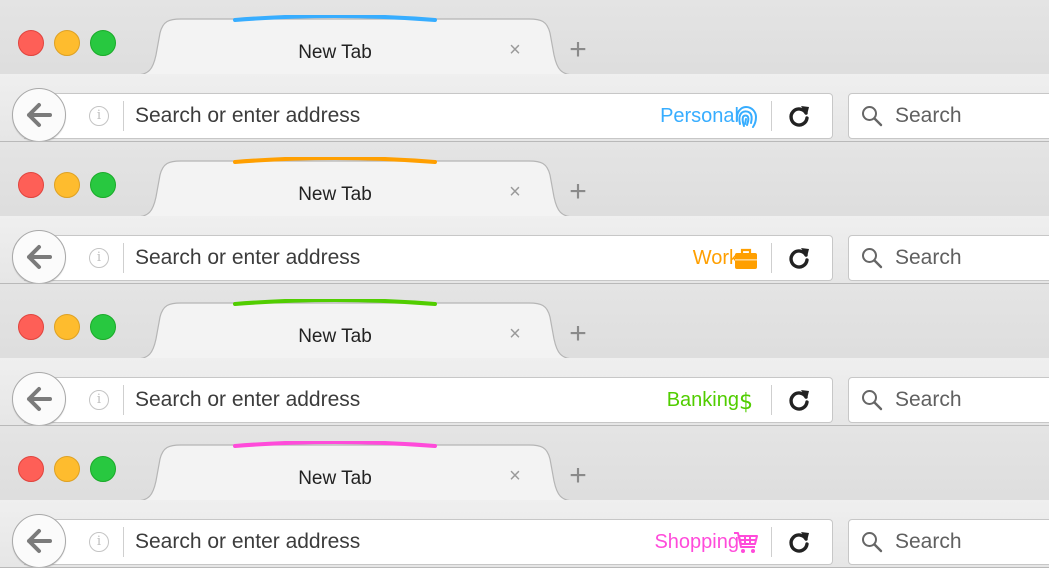 This screenshot has width=1049, height=568. I want to click on fingerprint-icon, so click(746, 116).